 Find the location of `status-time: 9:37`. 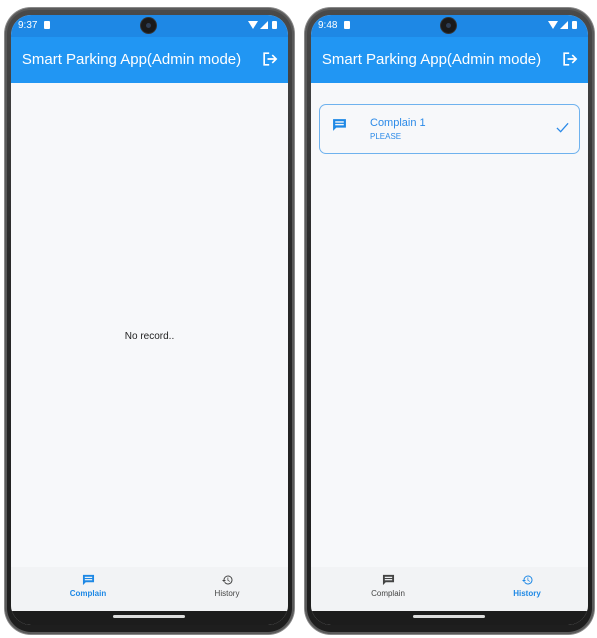

status-time: 9:37 is located at coordinates (28, 25).